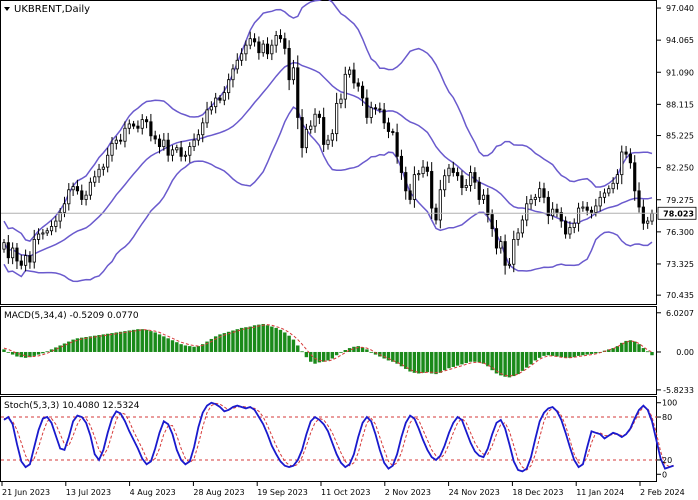  I want to click on macd-title: MACD(5,34,4) -0.5209 0.0770, so click(71, 316).